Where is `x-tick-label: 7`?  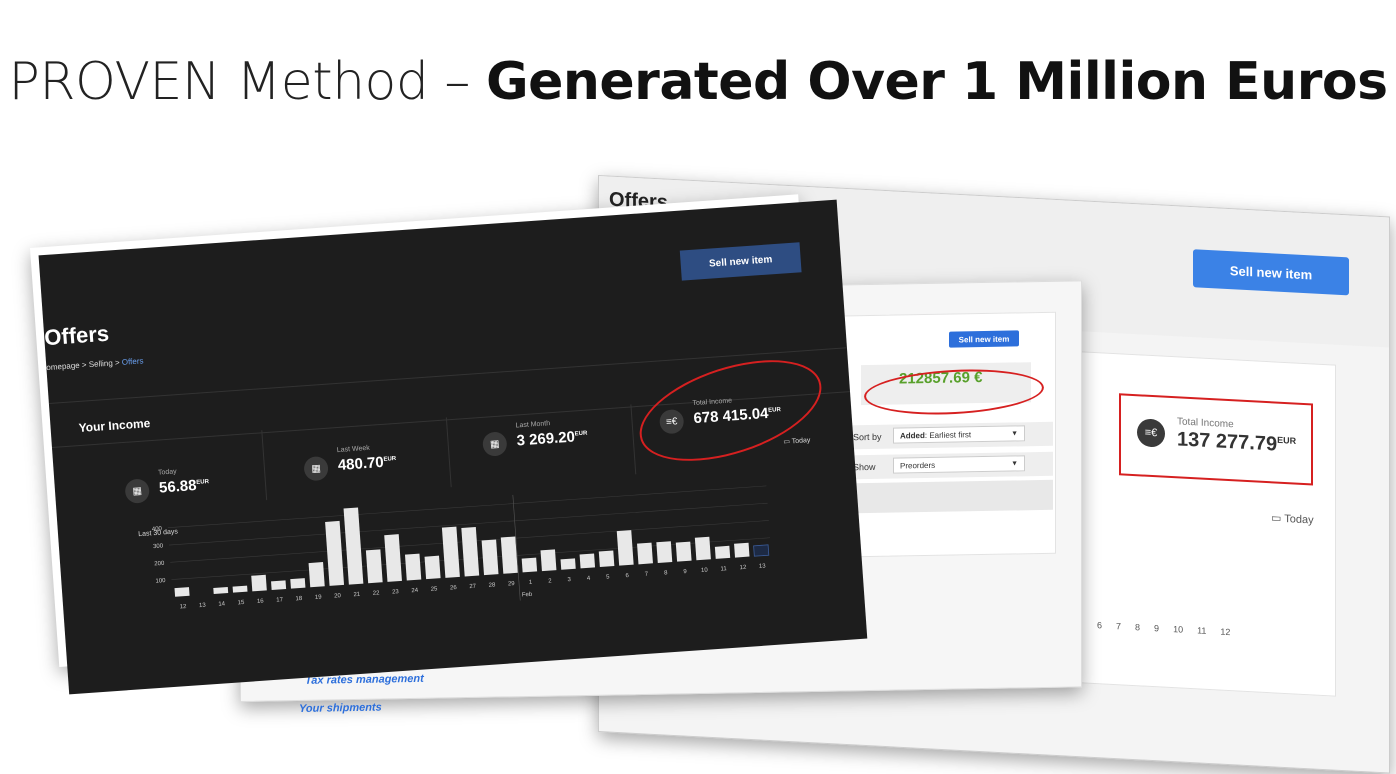
x-tick-label: 7 is located at coordinates (647, 575).